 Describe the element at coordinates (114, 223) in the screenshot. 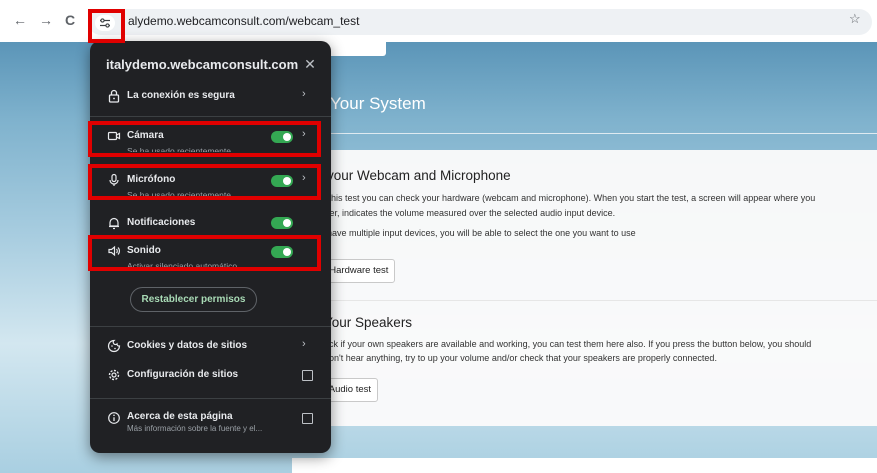

I see `bell-icon` at that location.